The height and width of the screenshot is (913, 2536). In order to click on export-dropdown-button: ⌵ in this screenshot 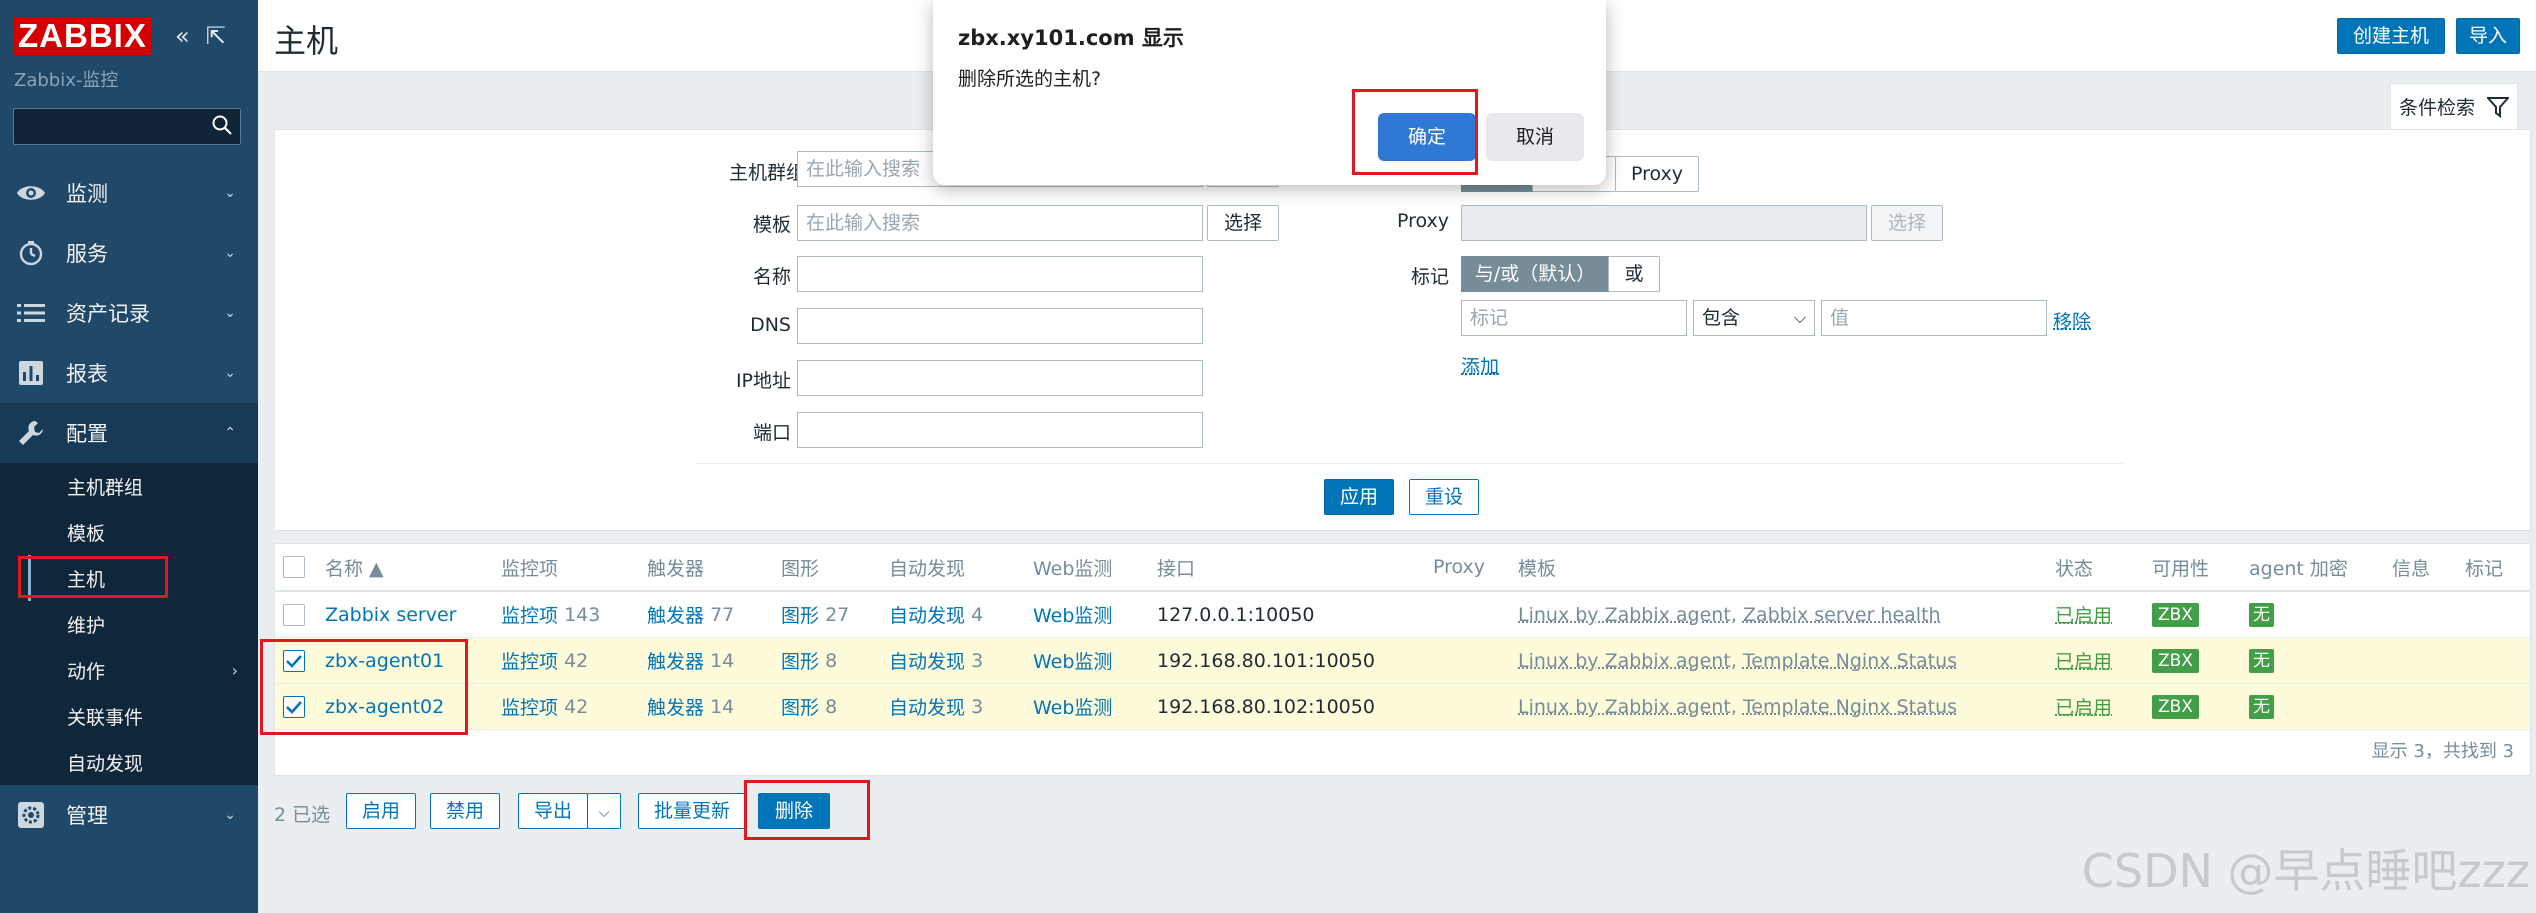, I will do `click(604, 811)`.